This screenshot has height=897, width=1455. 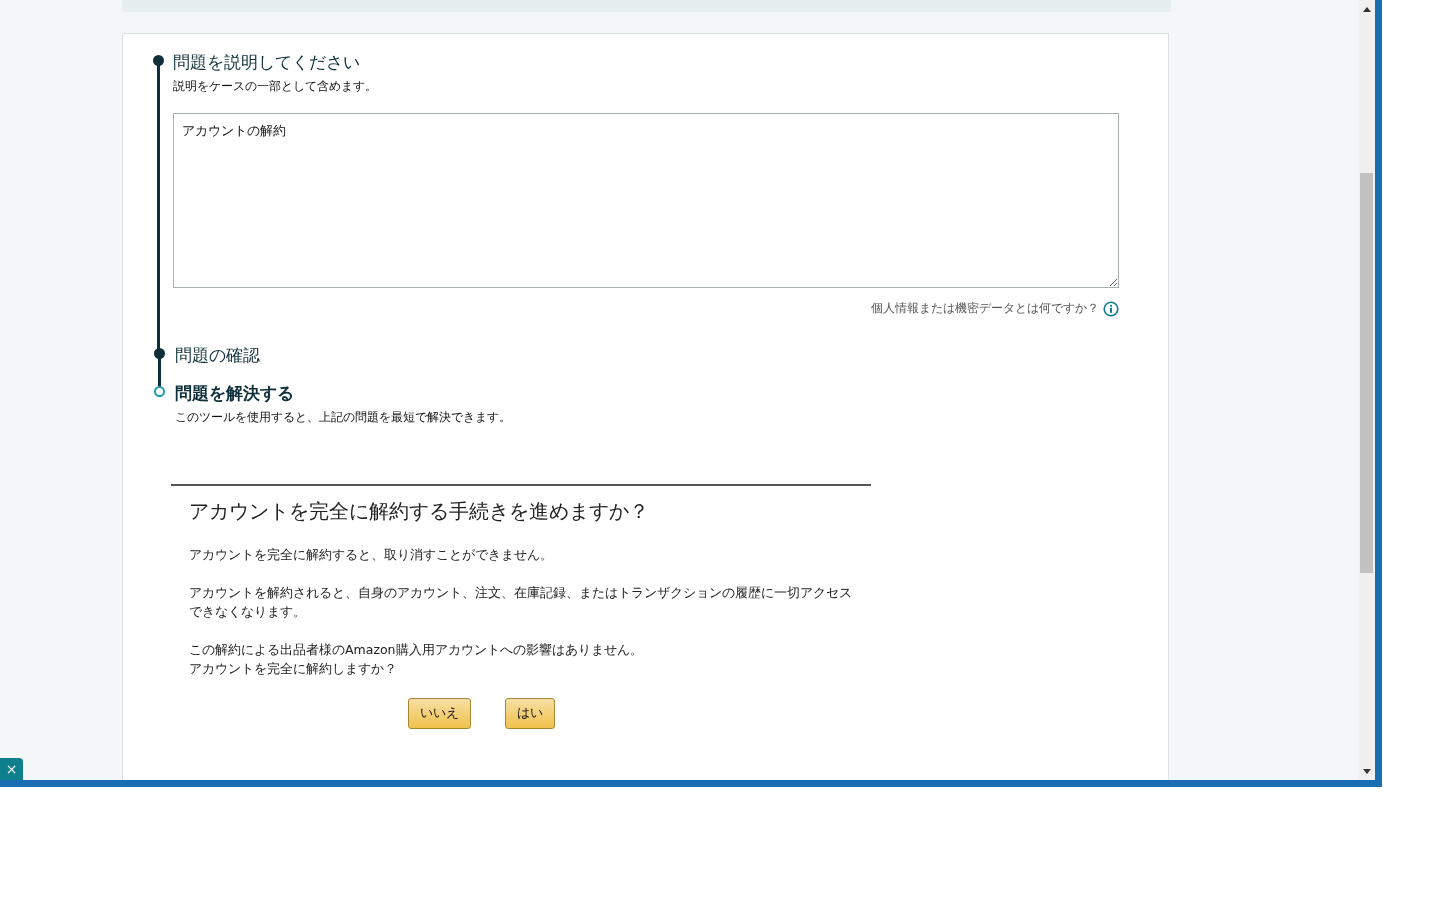 I want to click on step-description: このツールを使用すると、上記の問題を最短で解決できます。, so click(x=343, y=417).